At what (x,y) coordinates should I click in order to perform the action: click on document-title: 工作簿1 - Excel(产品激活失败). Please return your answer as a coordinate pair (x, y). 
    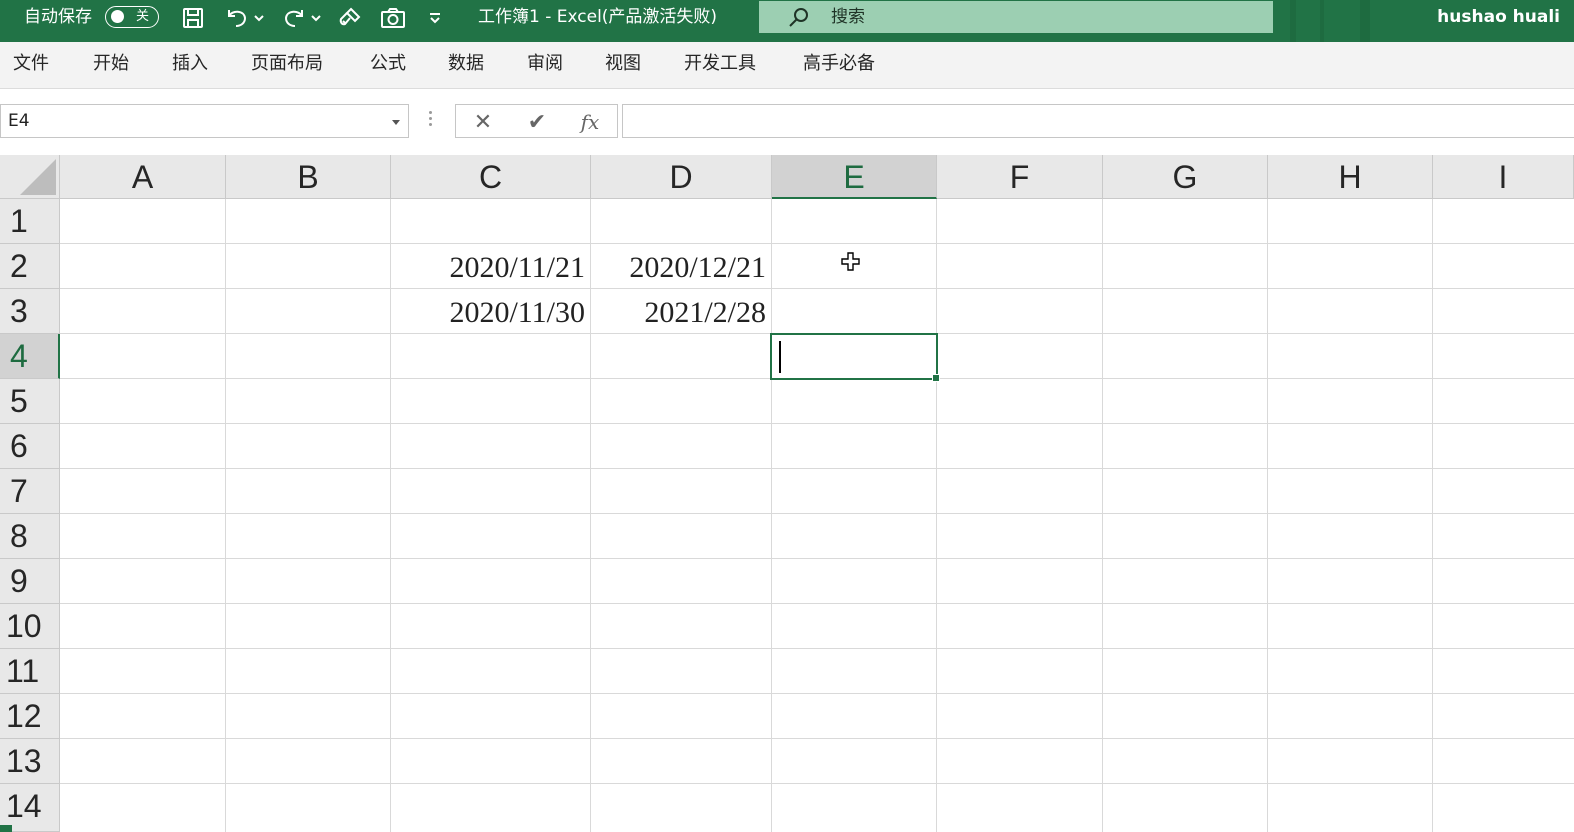
    Looking at the image, I should click on (598, 17).